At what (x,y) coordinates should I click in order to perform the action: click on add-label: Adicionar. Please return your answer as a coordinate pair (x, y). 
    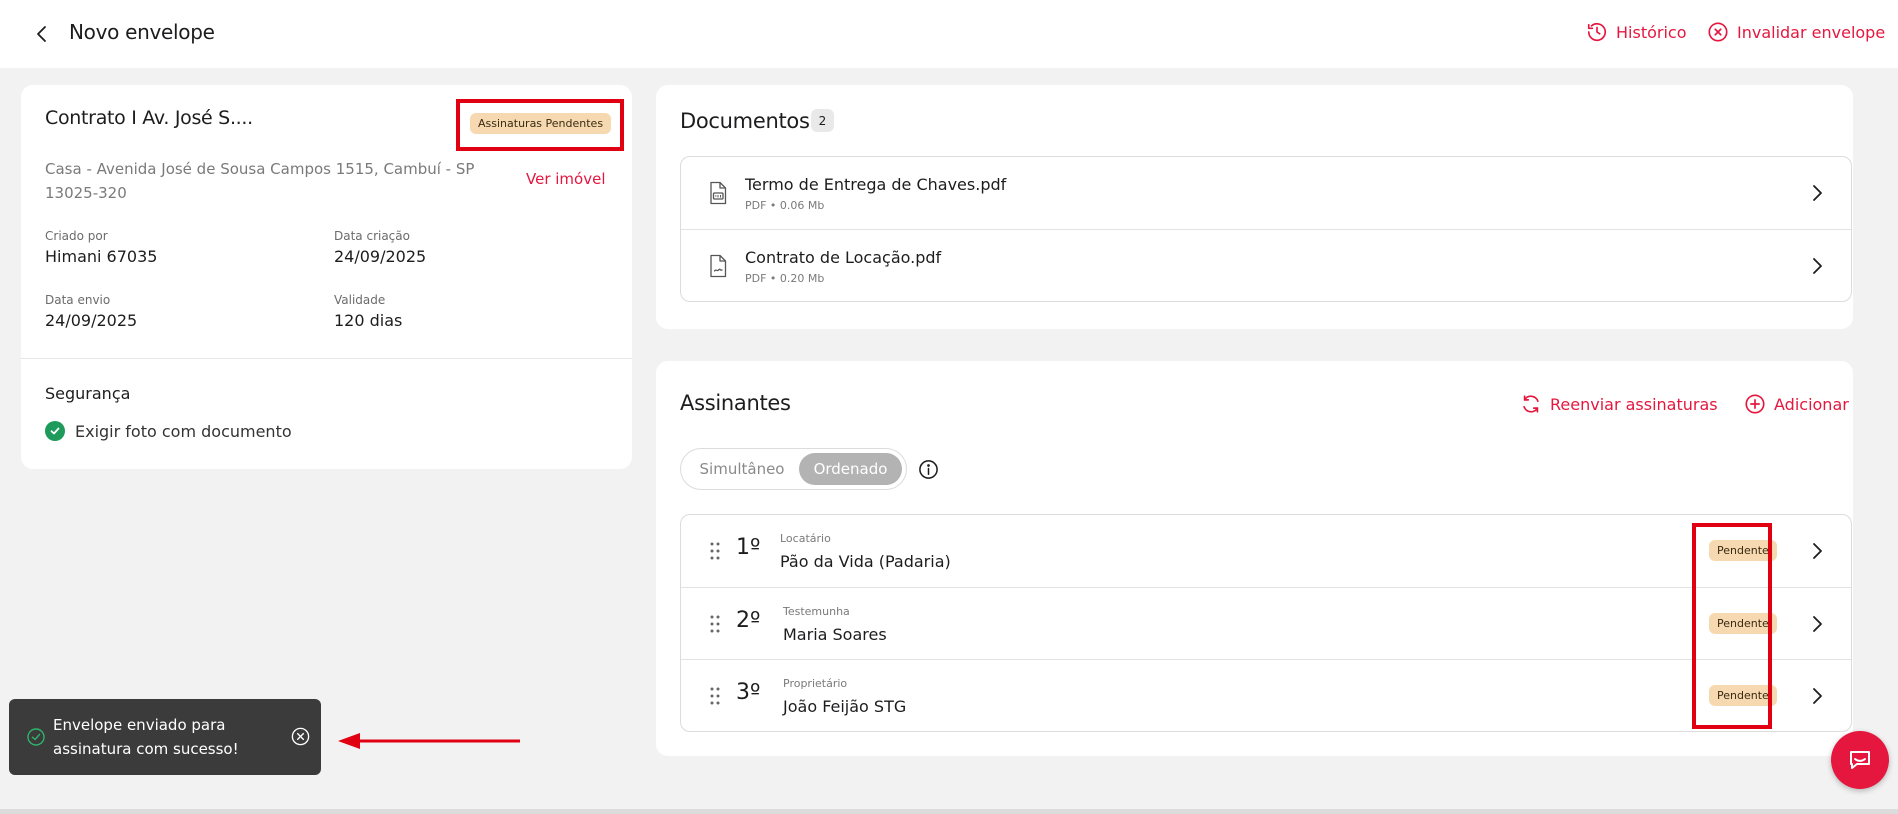
    Looking at the image, I should click on (1811, 404).